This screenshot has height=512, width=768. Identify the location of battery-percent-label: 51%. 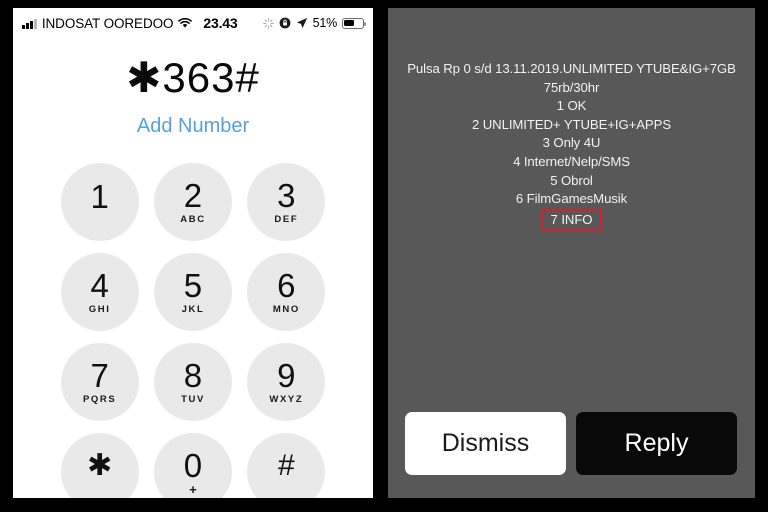
(325, 23).